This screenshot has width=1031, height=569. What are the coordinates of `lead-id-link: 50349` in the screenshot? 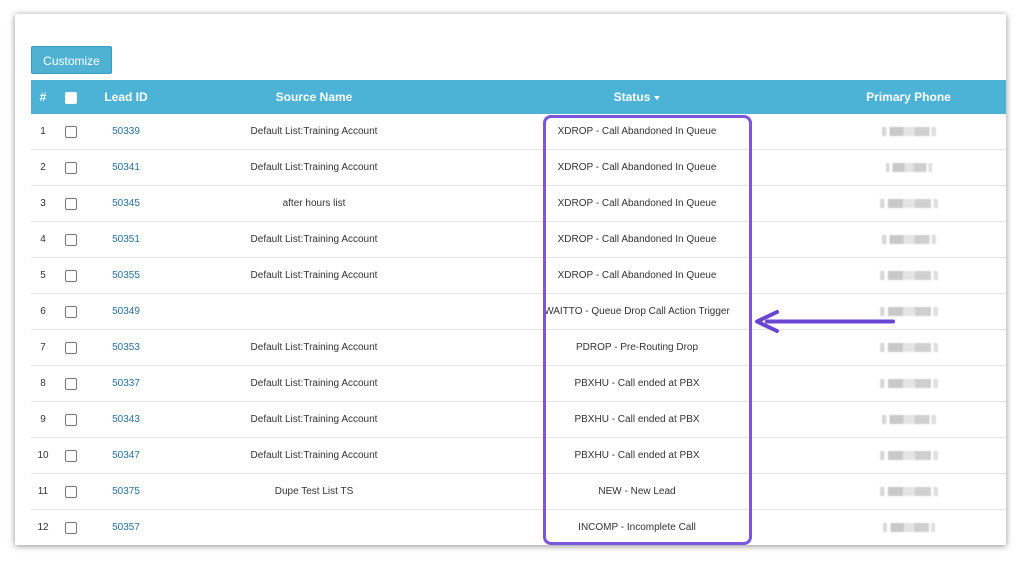 It's located at (126, 311).